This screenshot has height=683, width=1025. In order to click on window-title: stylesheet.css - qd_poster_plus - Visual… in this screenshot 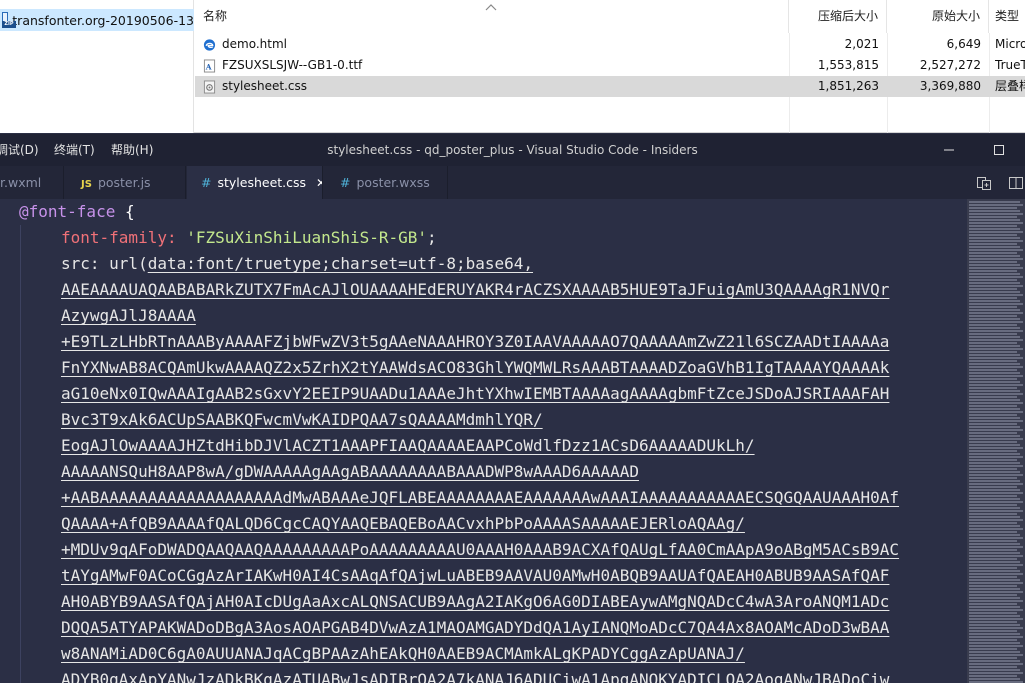, I will do `click(512, 150)`.